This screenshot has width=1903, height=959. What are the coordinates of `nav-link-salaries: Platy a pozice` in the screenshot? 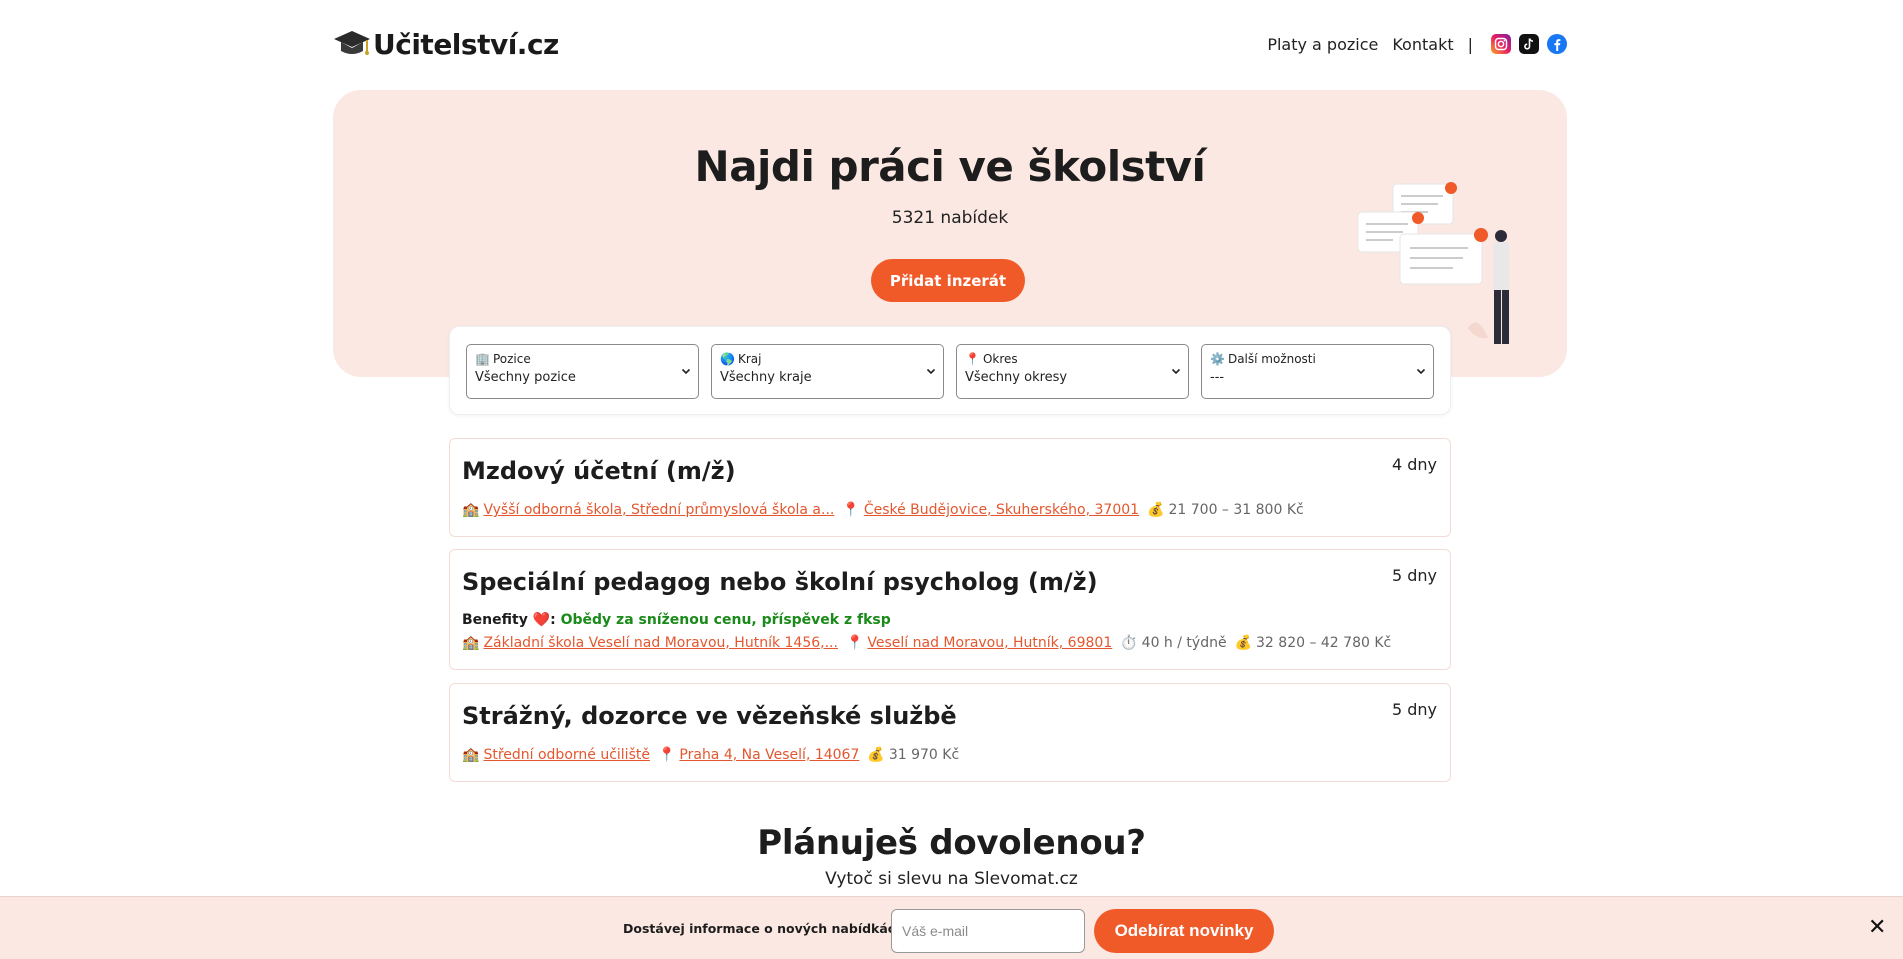 It's located at (1322, 44).